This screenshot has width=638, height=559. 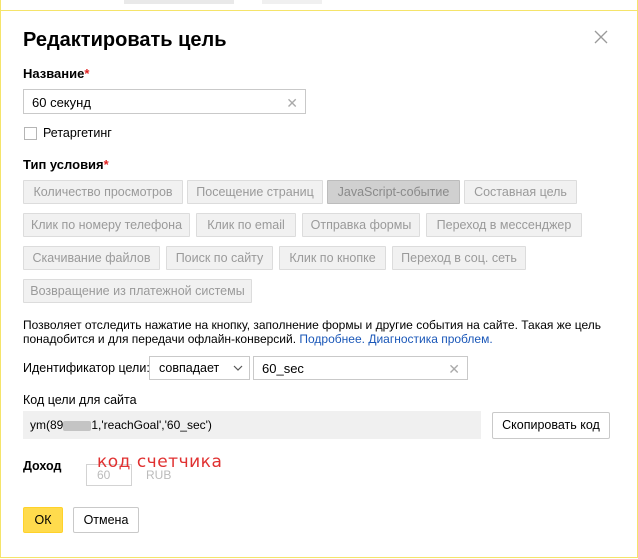 What do you see at coordinates (551, 425) in the screenshot?
I see `copy-code-button: Скопировать код` at bounding box center [551, 425].